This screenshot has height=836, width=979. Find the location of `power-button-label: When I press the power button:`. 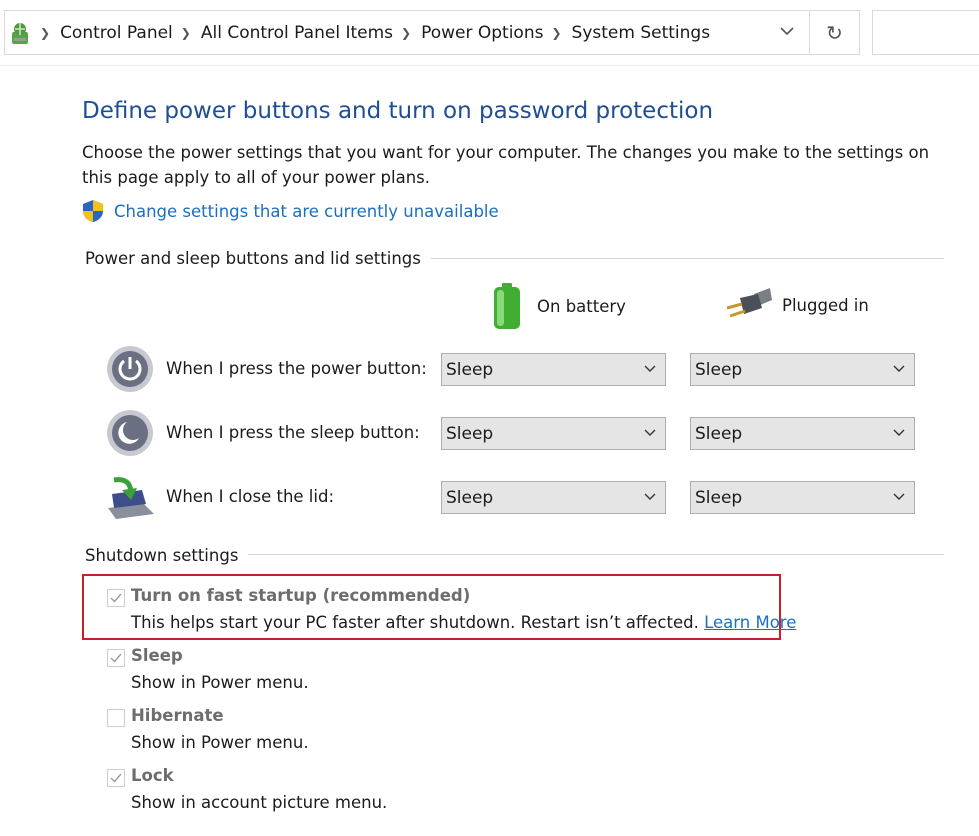

power-button-label: When I press the power button: is located at coordinates (296, 368).